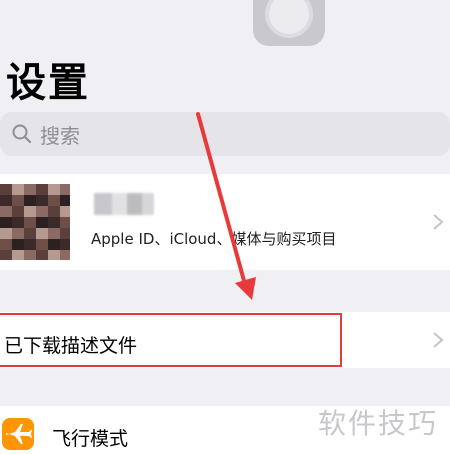  What do you see at coordinates (60, 135) in the screenshot?
I see `search-placeholder: 搜索` at bounding box center [60, 135].